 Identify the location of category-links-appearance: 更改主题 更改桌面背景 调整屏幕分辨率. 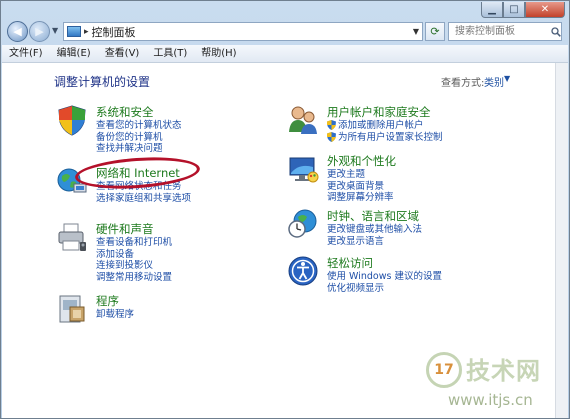
(360, 186).